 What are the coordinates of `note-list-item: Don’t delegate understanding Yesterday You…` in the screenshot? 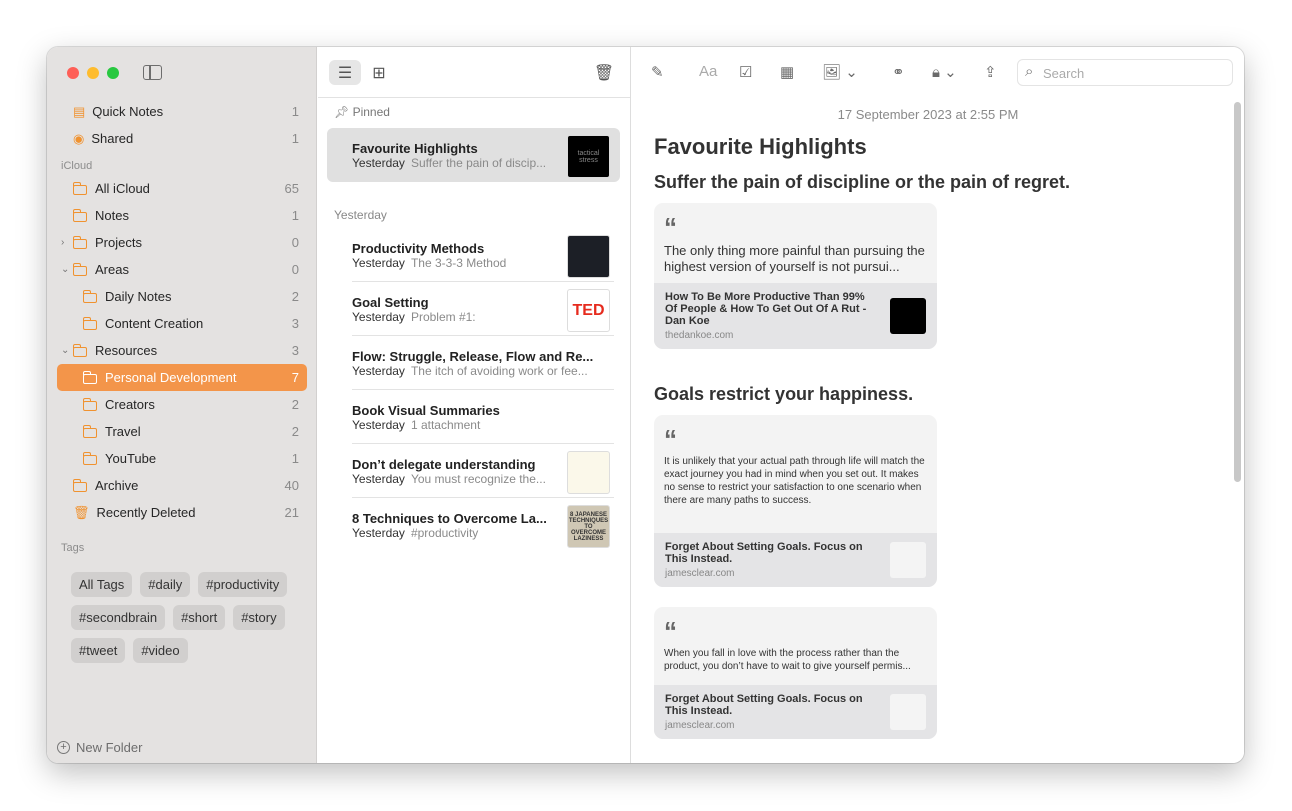 It's located at (473, 471).